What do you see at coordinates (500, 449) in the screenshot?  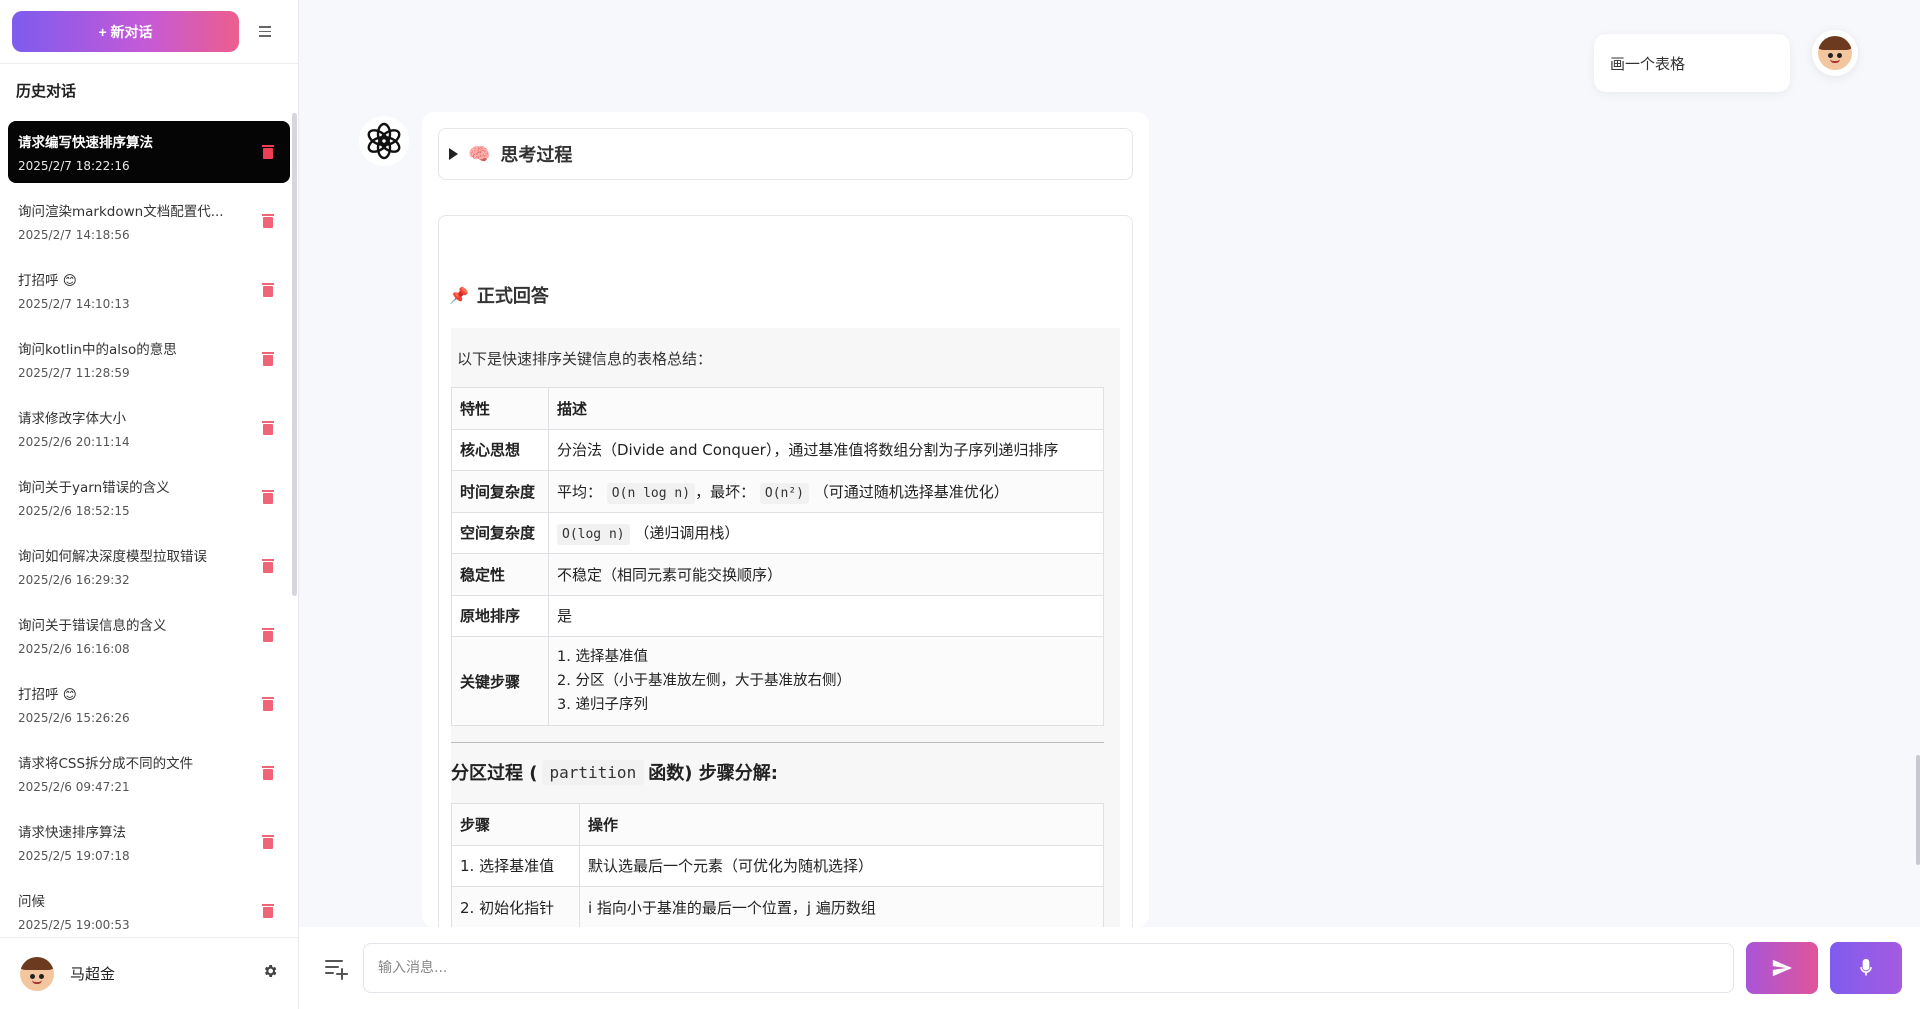 I see `table-cell-key: 核心思想` at bounding box center [500, 449].